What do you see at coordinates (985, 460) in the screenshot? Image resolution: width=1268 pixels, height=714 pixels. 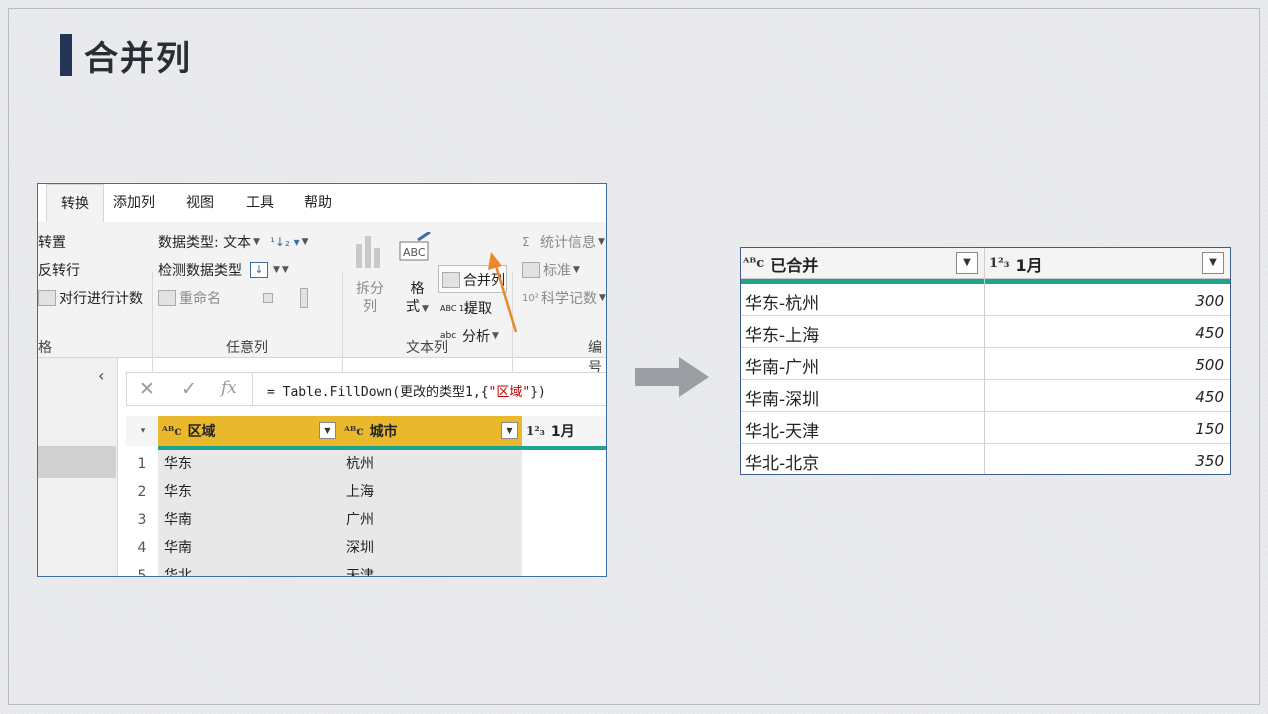 I see `table-row: 华北-北京 350` at bounding box center [985, 460].